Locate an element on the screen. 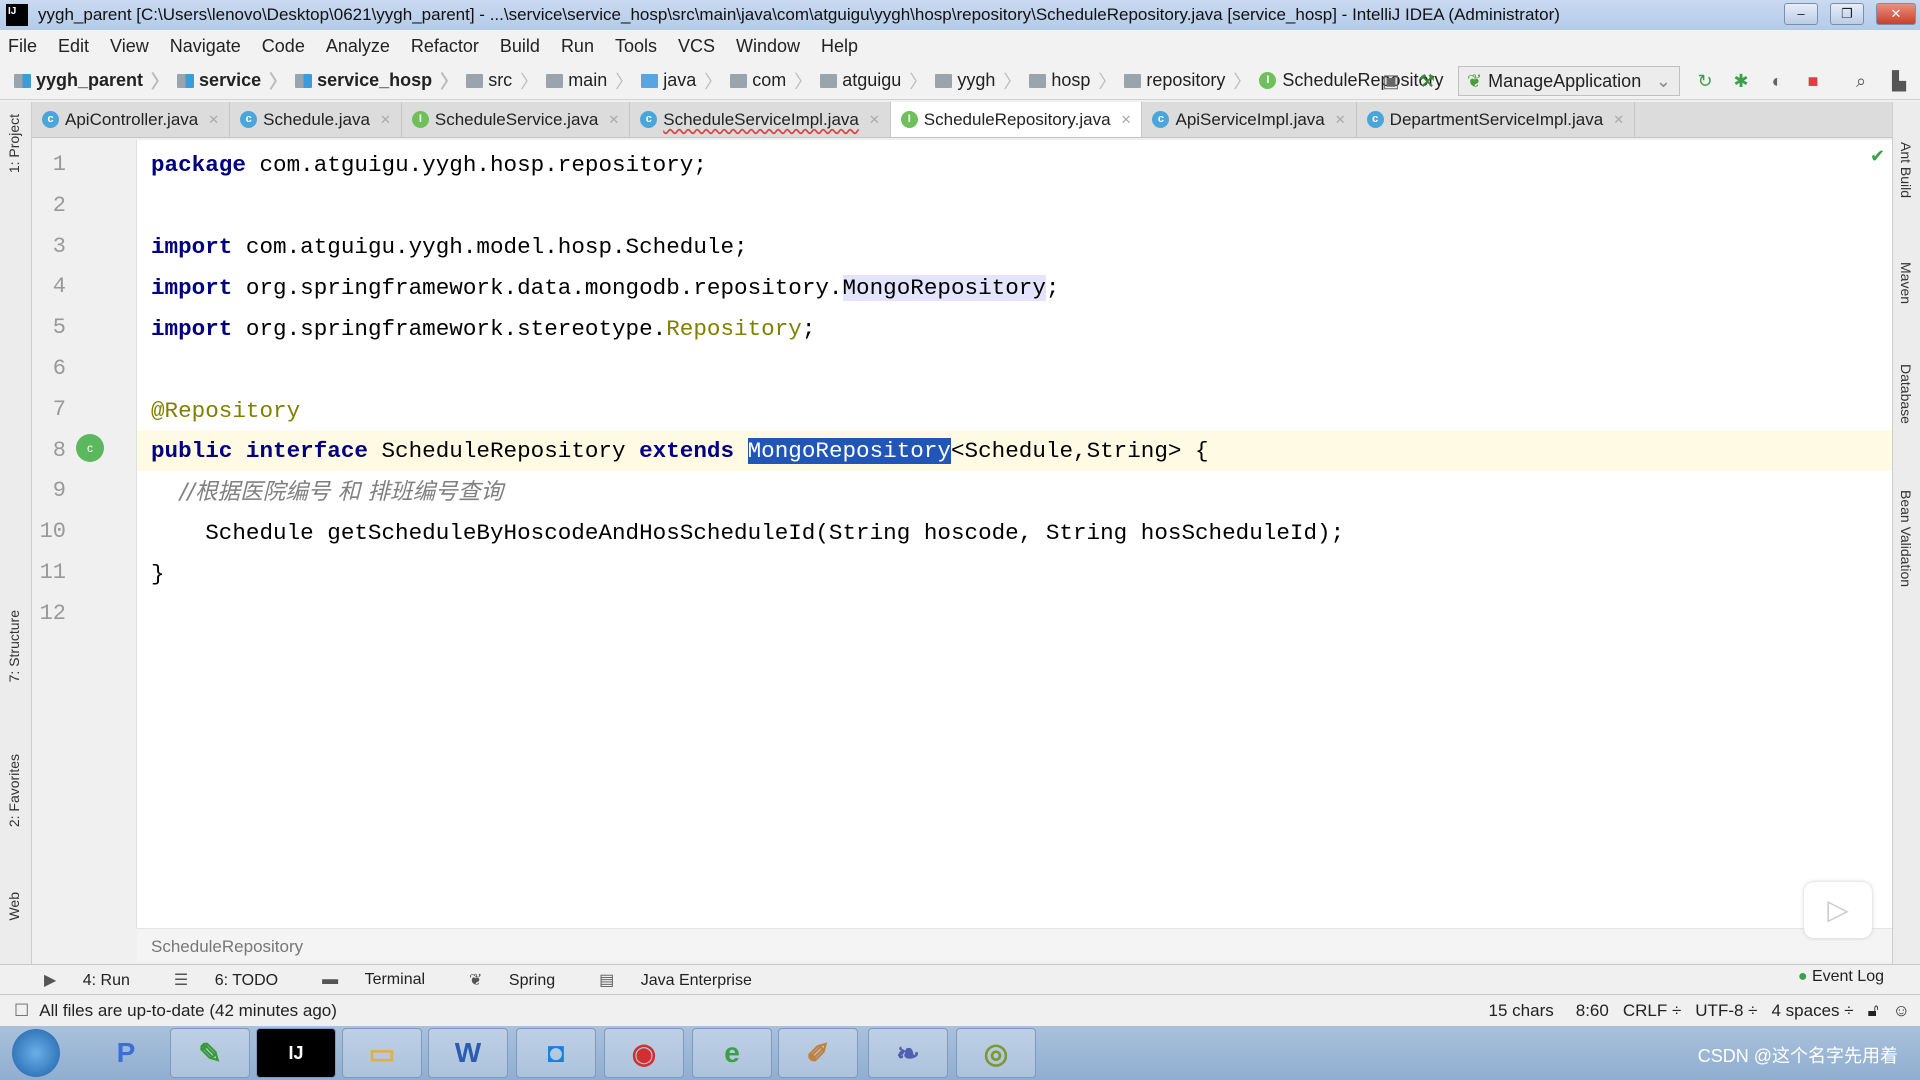 Image resolution: width=1920 pixels, height=1080 pixels. taskbar-mysql-icon: ❧ is located at coordinates (908, 1053).